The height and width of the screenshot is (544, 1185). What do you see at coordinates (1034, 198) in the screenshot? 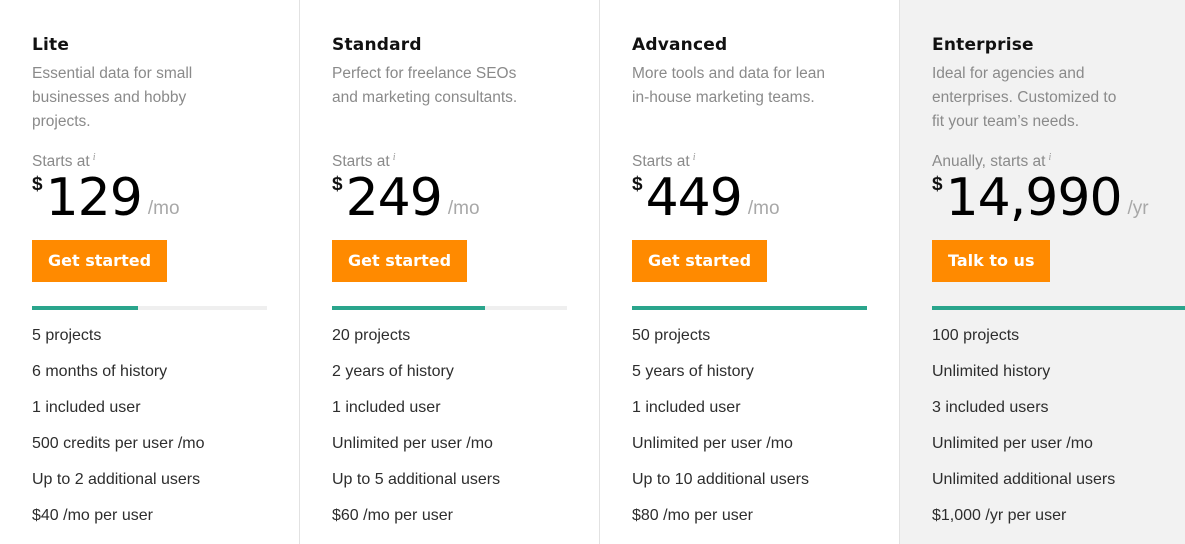
I see `price-amount: 14,990` at bounding box center [1034, 198].